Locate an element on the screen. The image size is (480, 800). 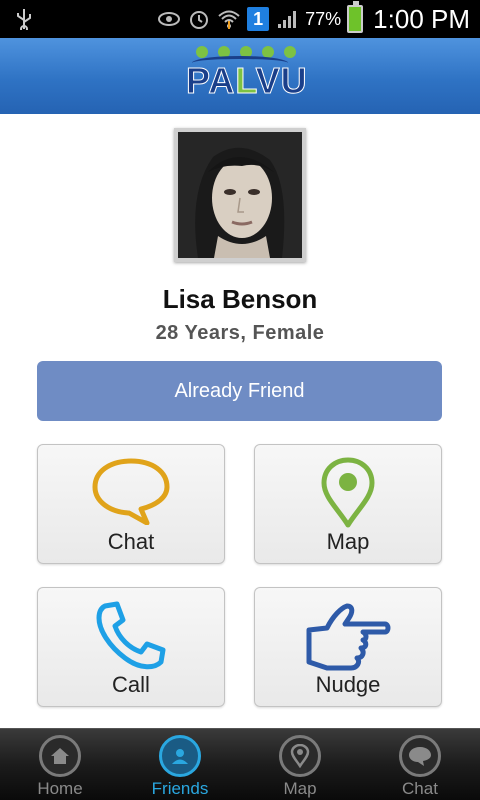
status-icons: 1 77% 1:00 PM is located at coordinates (313, 19).